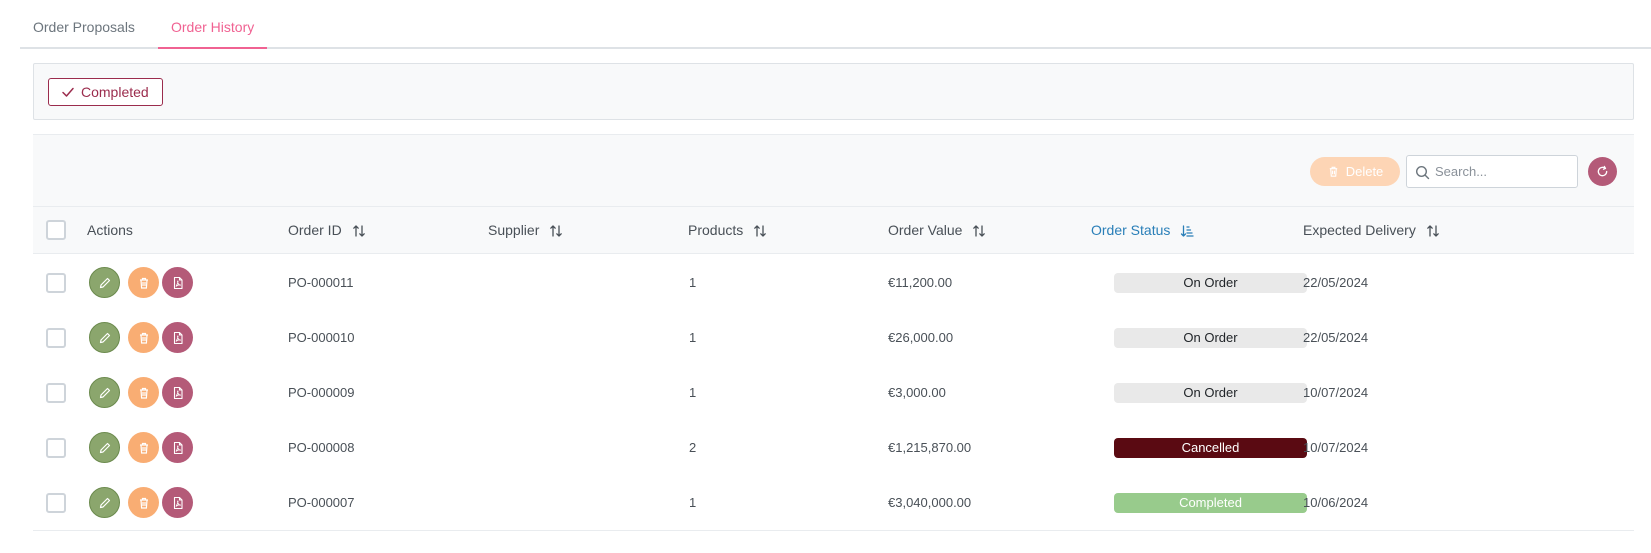 The height and width of the screenshot is (553, 1651). I want to click on column-header-expected-delivery: Expected Delivery, so click(1371, 230).